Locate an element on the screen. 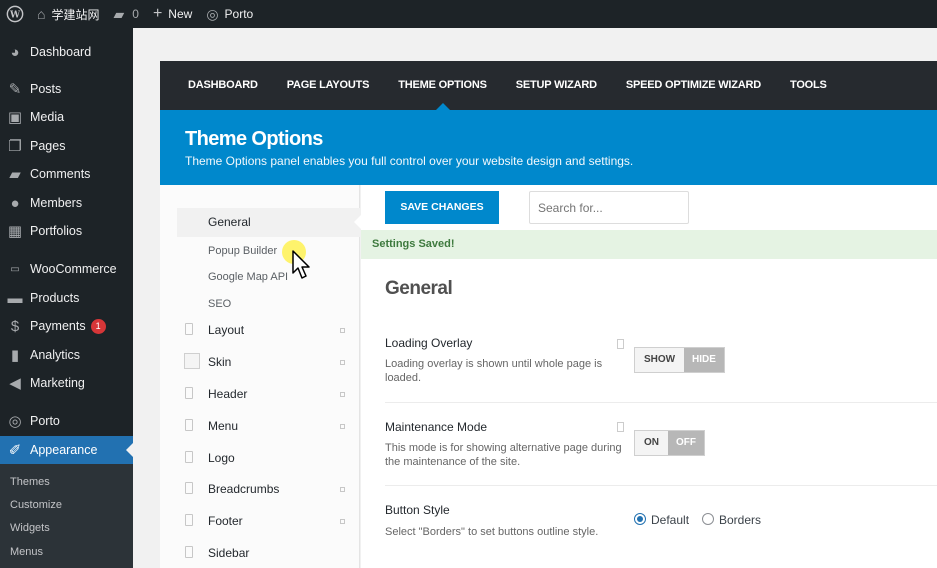 The image size is (937, 568). footer-icon is located at coordinates (189, 520).